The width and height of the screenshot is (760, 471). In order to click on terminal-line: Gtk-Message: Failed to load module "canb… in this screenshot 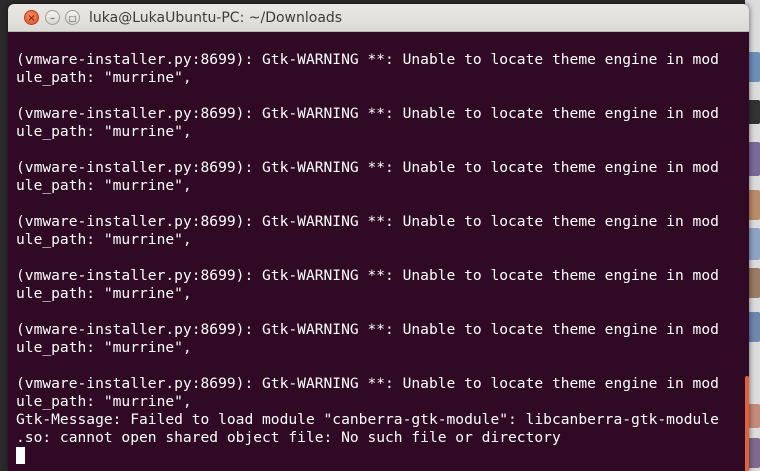, I will do `click(367, 419)`.